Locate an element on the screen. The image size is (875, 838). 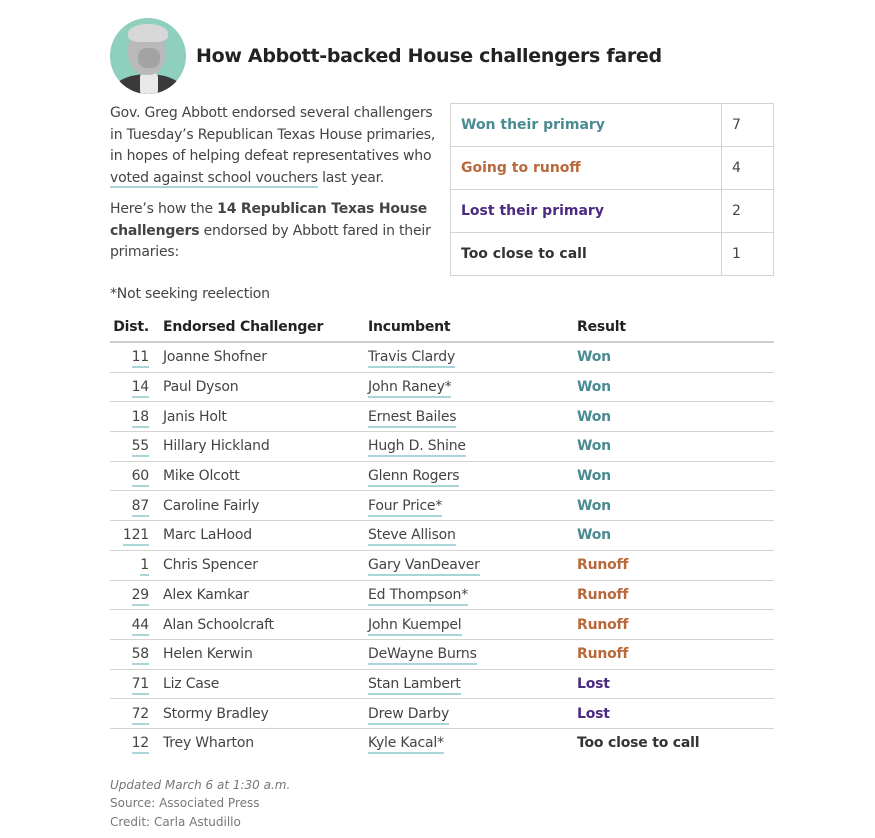
table-row: 55 Hillary Hickland Hugh D. Shine Won is located at coordinates (442, 446).